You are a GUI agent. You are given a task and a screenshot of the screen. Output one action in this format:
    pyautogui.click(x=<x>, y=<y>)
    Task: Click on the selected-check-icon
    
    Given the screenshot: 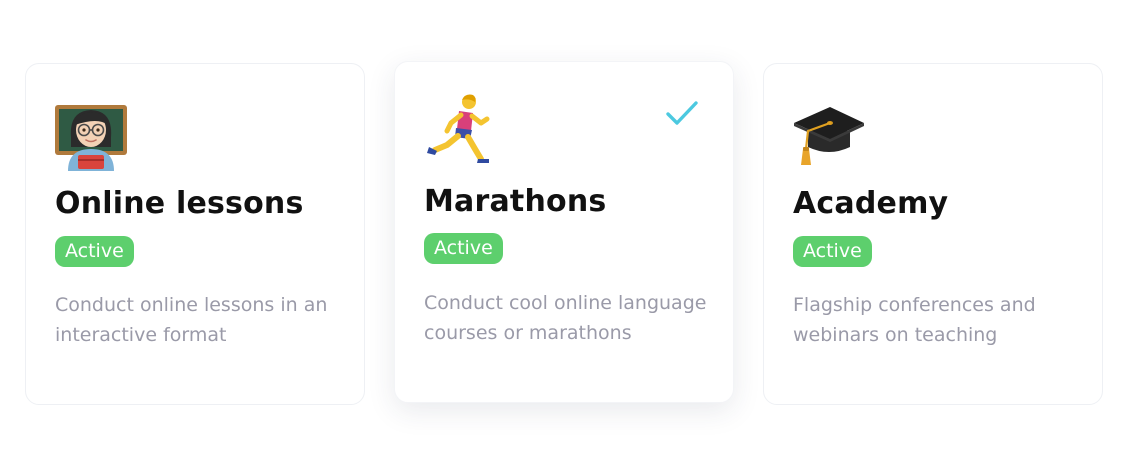 What is the action you would take?
    pyautogui.click(x=682, y=113)
    